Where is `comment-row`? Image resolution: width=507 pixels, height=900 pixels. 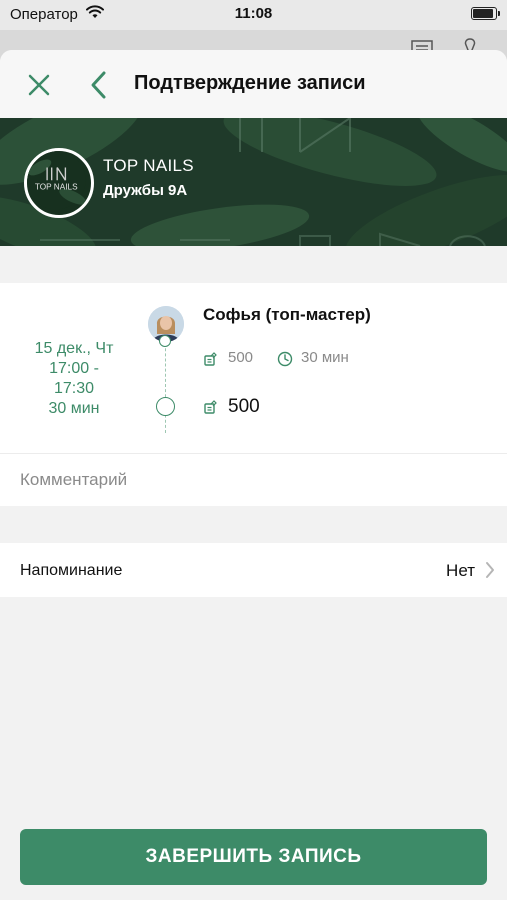 comment-row is located at coordinates (253, 480).